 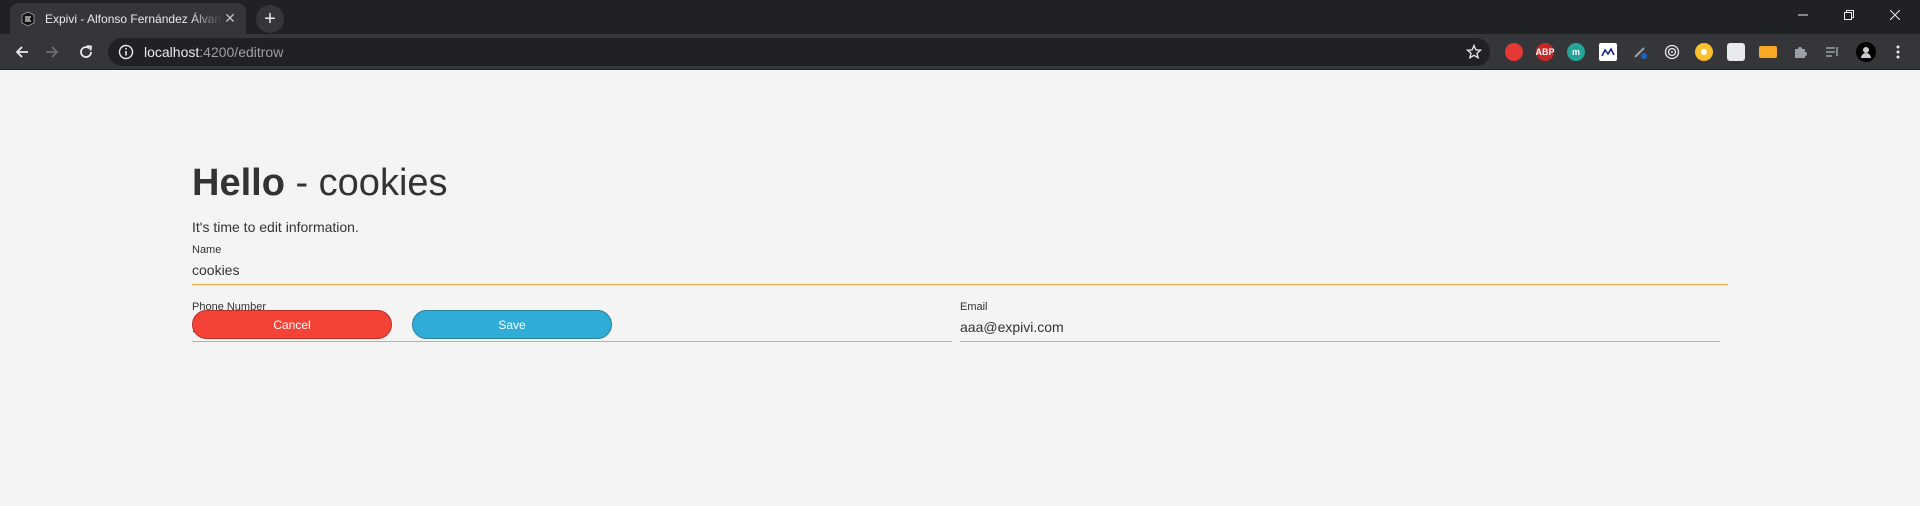 I want to click on page-subtitle: It's time to edit information., so click(x=275, y=227).